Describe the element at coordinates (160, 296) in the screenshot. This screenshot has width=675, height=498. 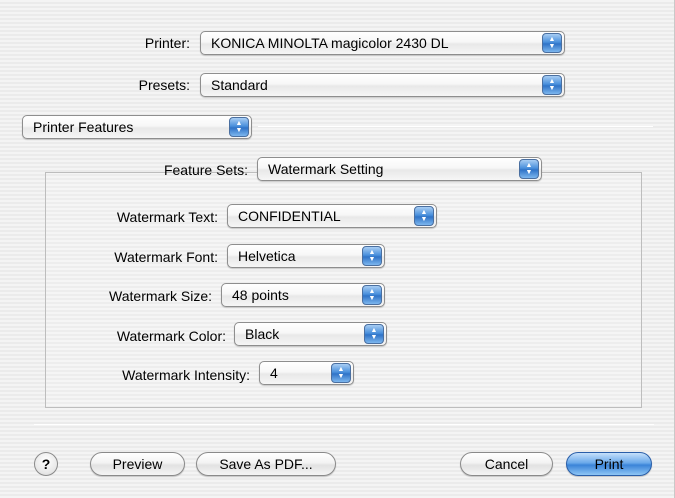
I see `watermark-size-label: Watermark Size:` at that location.